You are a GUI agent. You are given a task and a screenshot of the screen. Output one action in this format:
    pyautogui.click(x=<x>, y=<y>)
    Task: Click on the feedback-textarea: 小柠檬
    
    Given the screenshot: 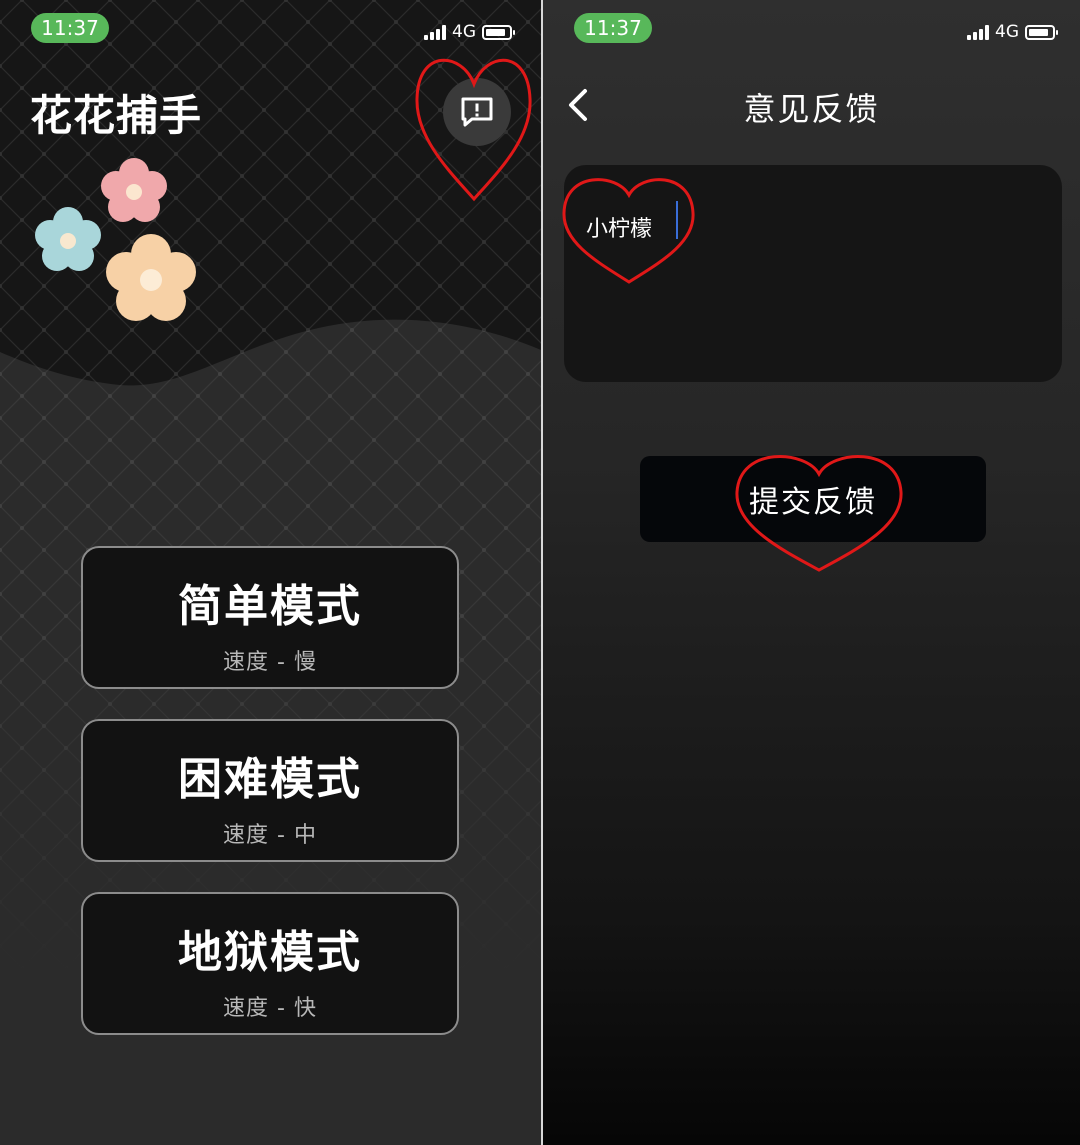 What is the action you would take?
    pyautogui.click(x=813, y=273)
    